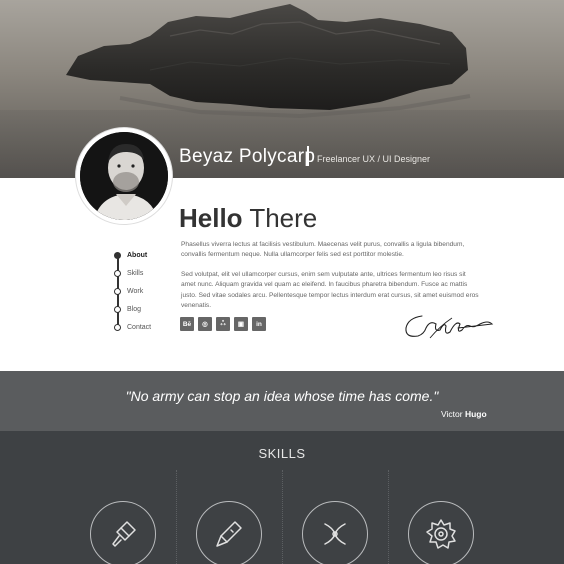 Image resolution: width=564 pixels, height=564 pixels. I want to click on quote-author: Victor Hugo, so click(464, 414).